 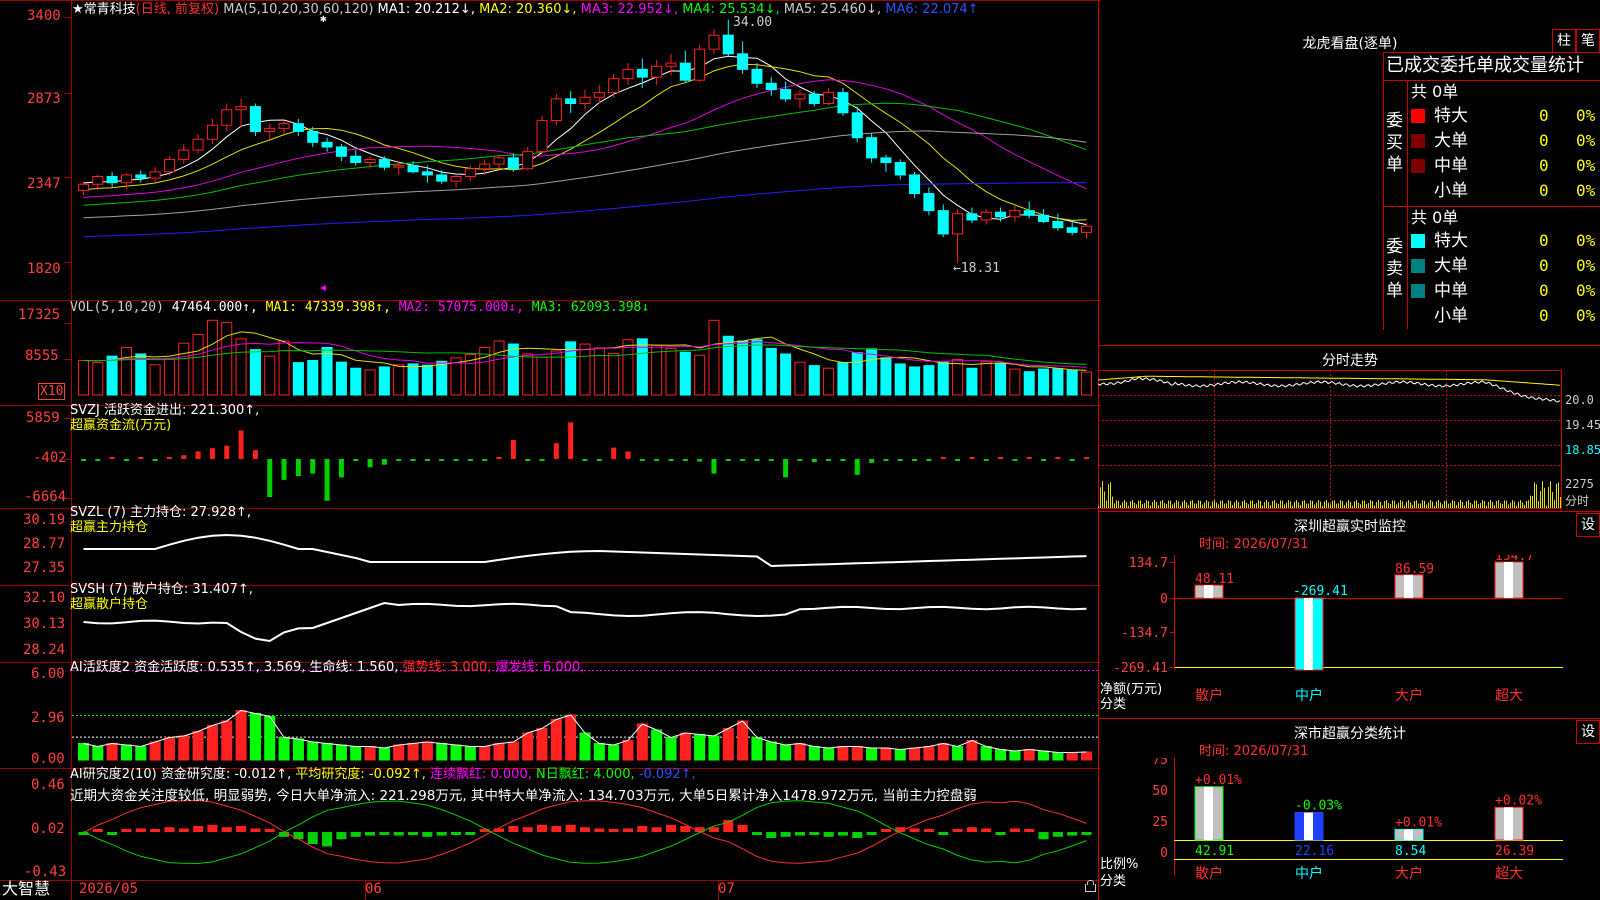 What do you see at coordinates (1564, 41) in the screenshot?
I see `bar-mode-button: 柱` at bounding box center [1564, 41].